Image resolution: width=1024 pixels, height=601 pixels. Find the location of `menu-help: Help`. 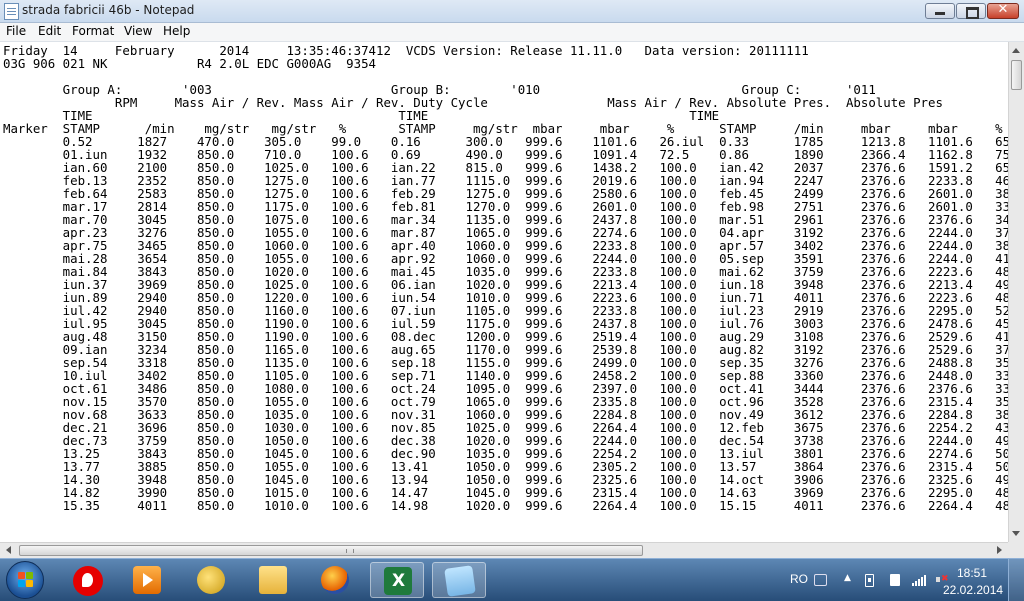

menu-help: Help is located at coordinates (176, 31).